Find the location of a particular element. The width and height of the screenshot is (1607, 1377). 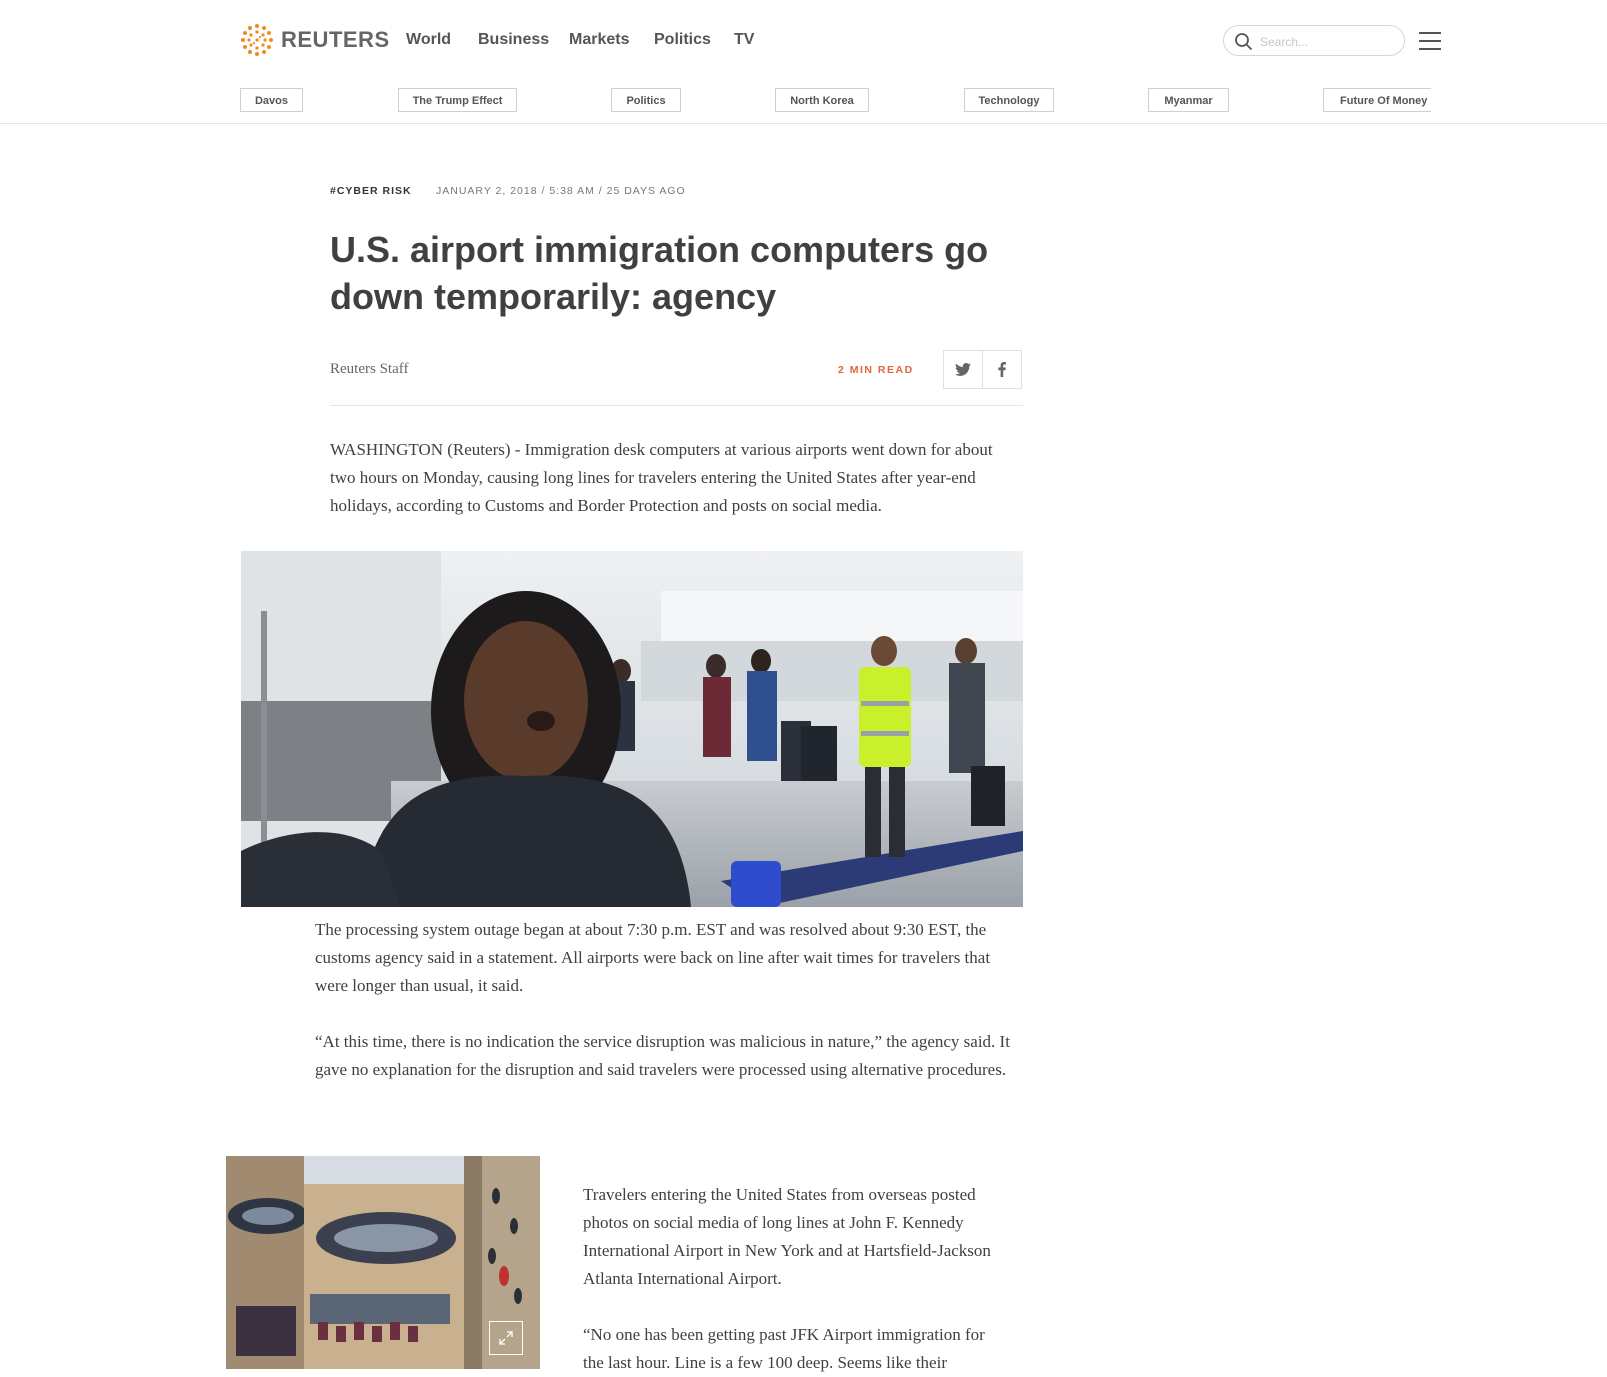

reuters-logo: REUTERS is located at coordinates (315, 40).